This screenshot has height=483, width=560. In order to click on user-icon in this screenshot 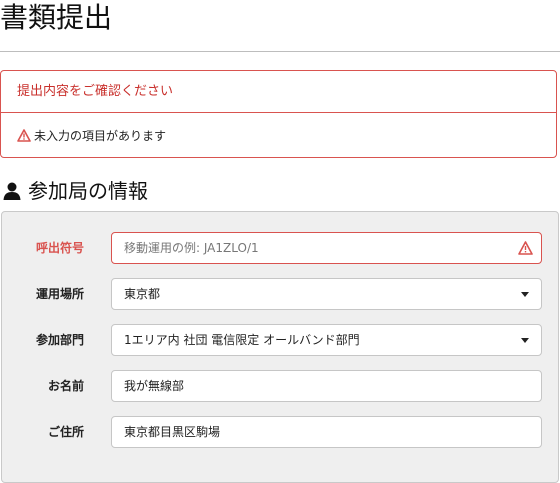, I will do `click(12, 191)`.